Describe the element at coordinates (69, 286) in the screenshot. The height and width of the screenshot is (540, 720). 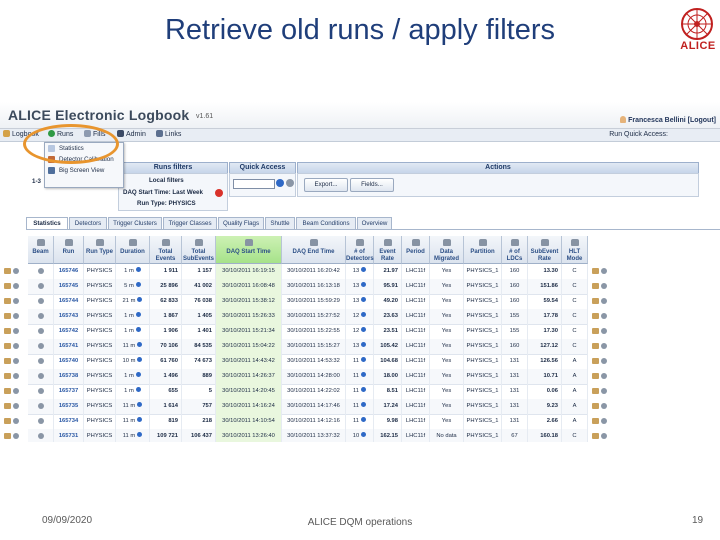
I see `run-number-link: 165745` at that location.